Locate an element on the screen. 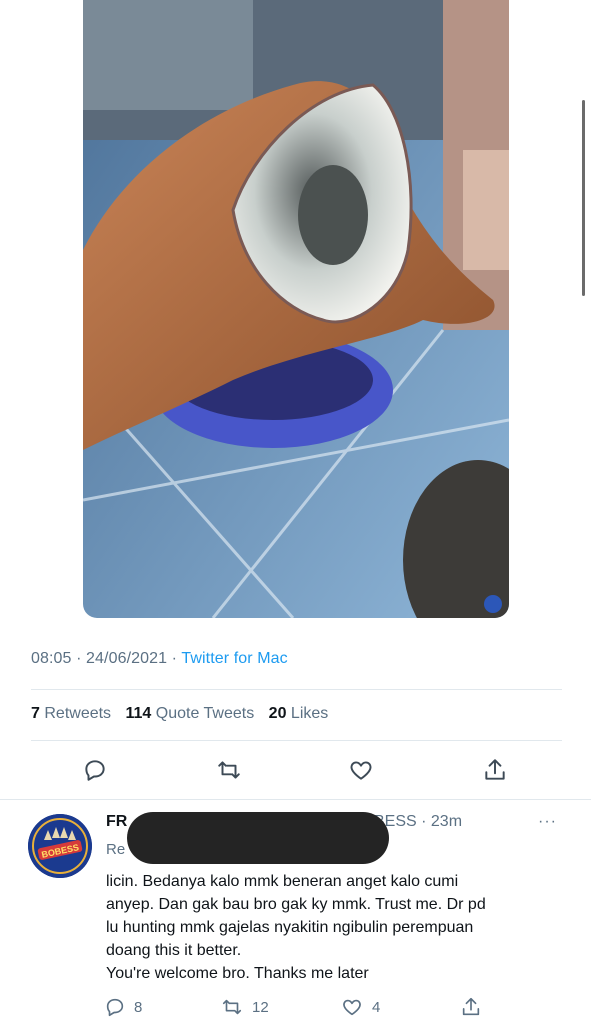 This screenshot has width=591, height=1024. retweets-label: Retweets is located at coordinates (78, 713).